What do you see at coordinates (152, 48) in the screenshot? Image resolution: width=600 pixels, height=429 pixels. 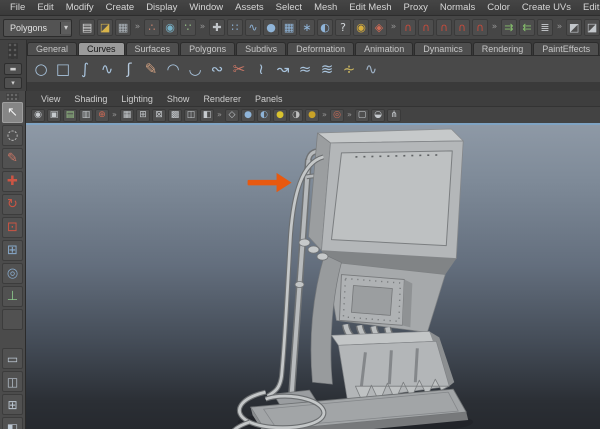 I see `shelf-tab-surfaces: Surfaces` at bounding box center [152, 48].